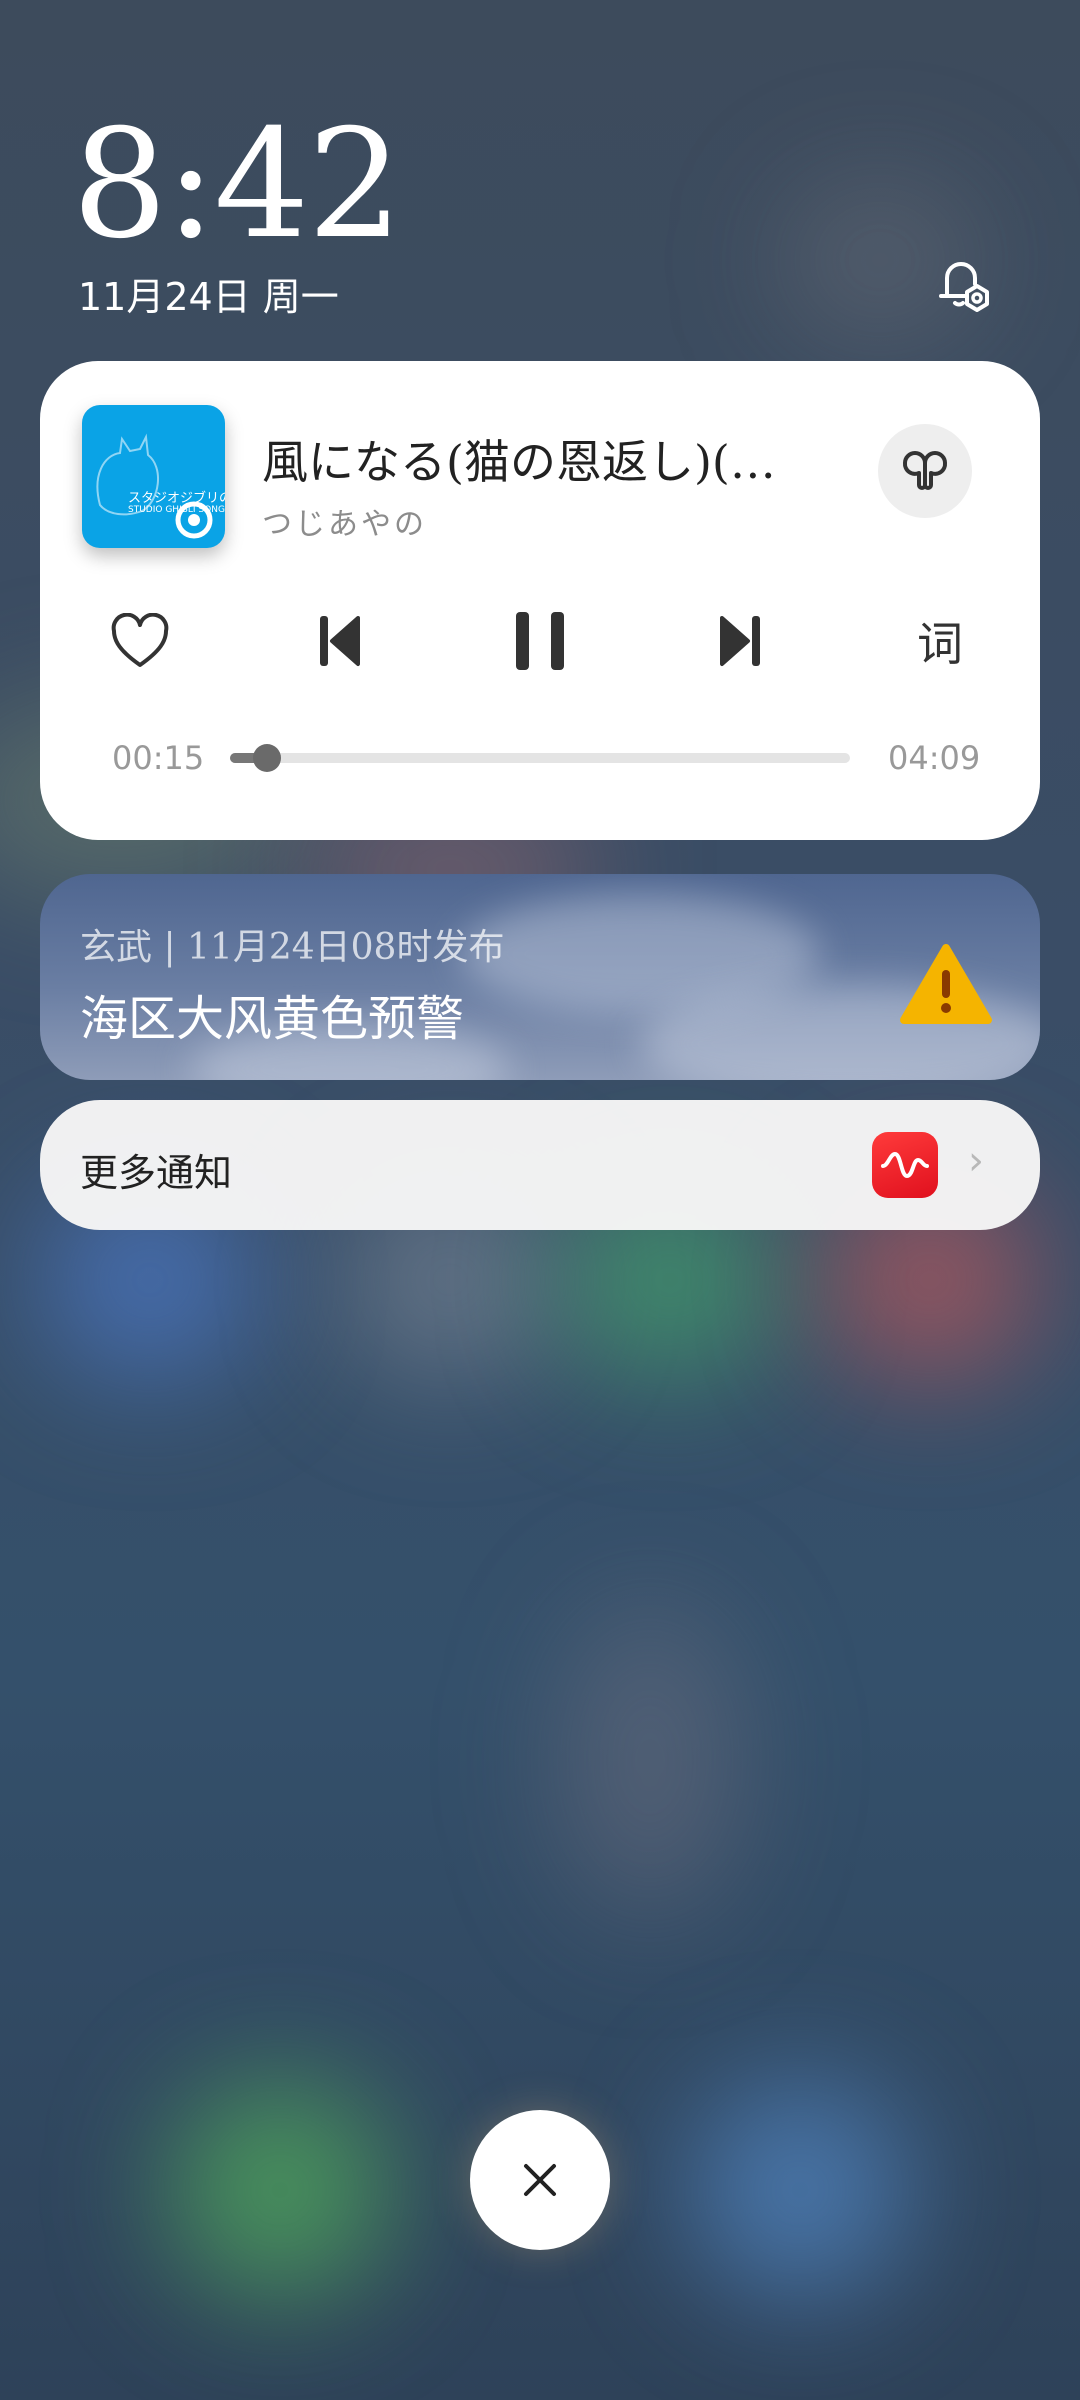 The height and width of the screenshot is (2400, 1080). What do you see at coordinates (267, 758) in the screenshot?
I see `progress-thumb` at bounding box center [267, 758].